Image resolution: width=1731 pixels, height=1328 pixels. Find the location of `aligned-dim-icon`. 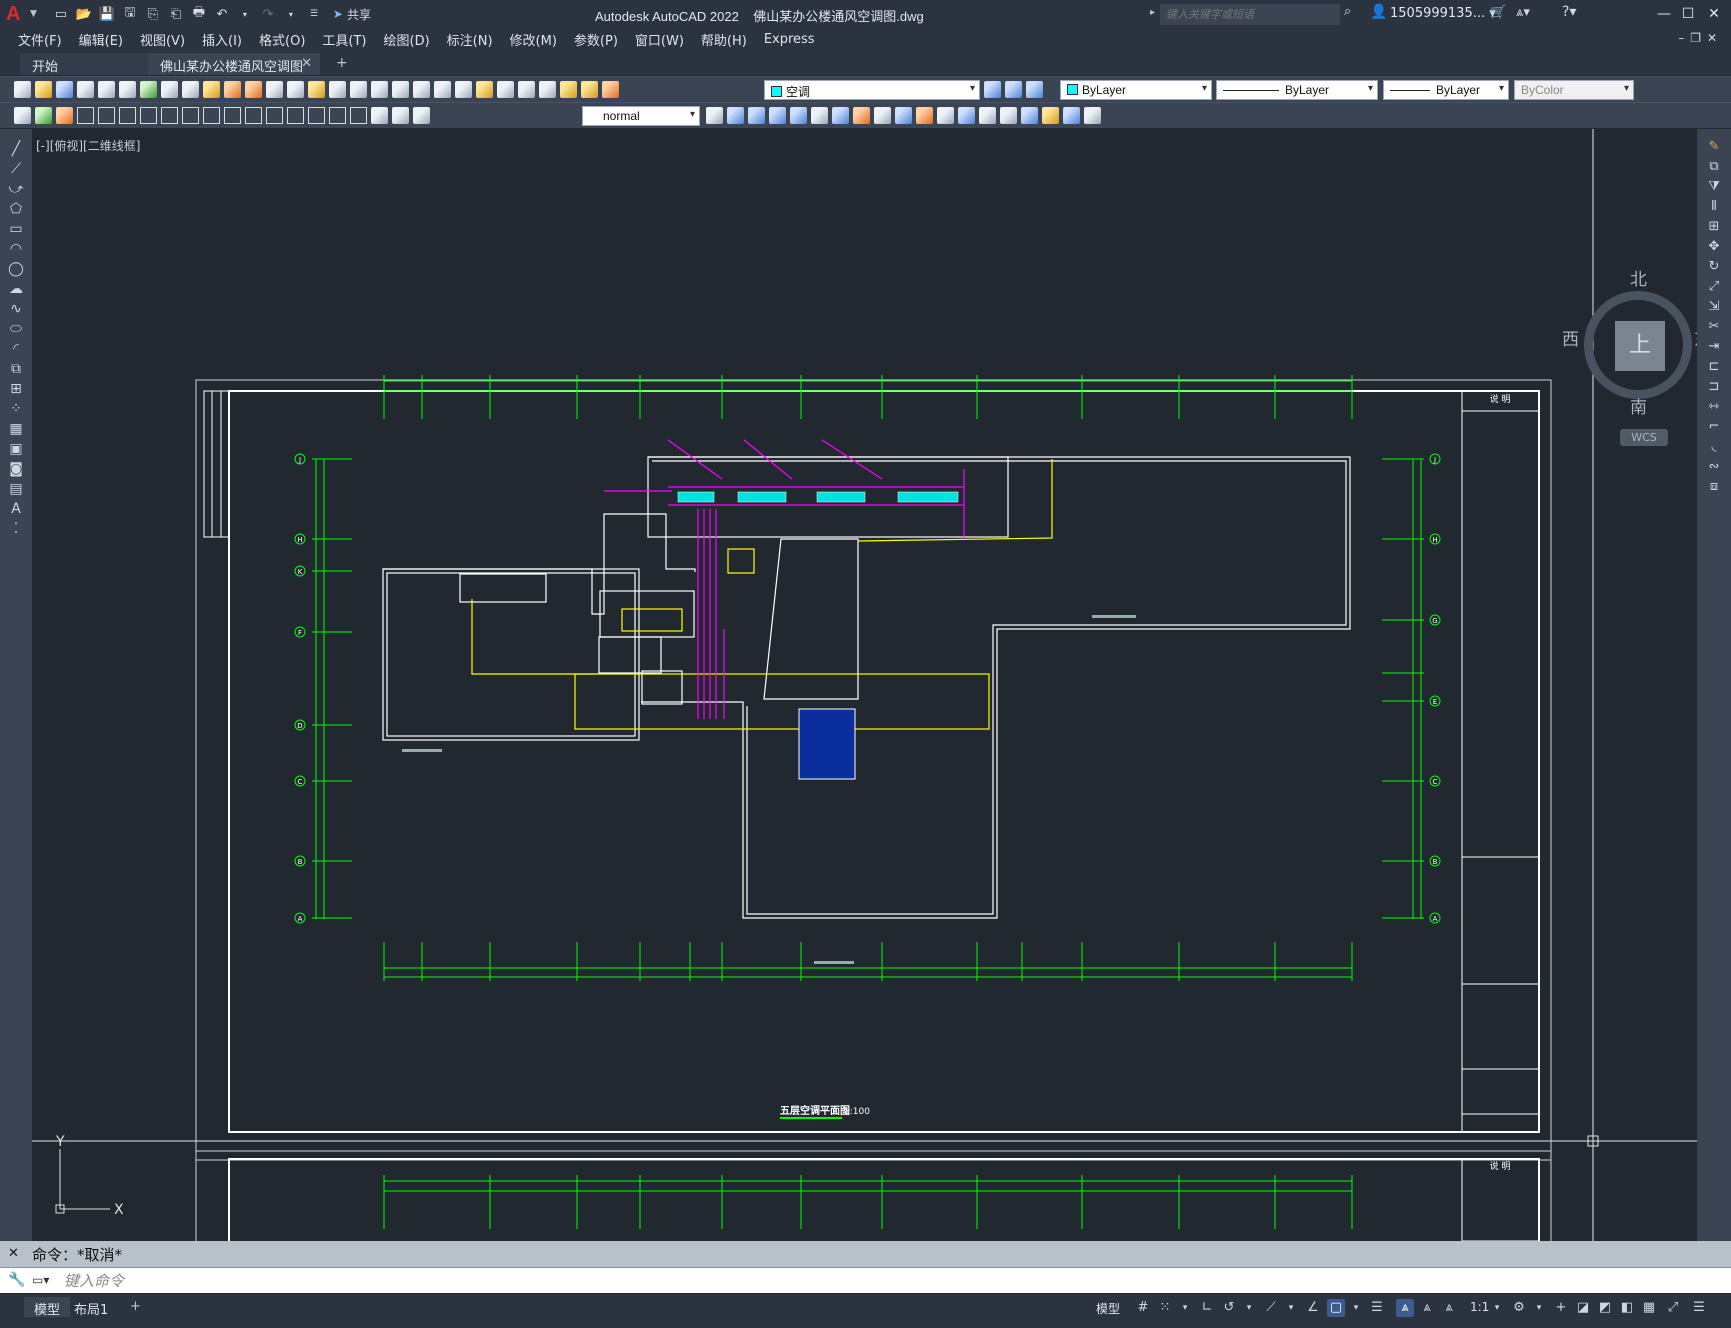

aligned-dim-icon is located at coordinates (64, 115).